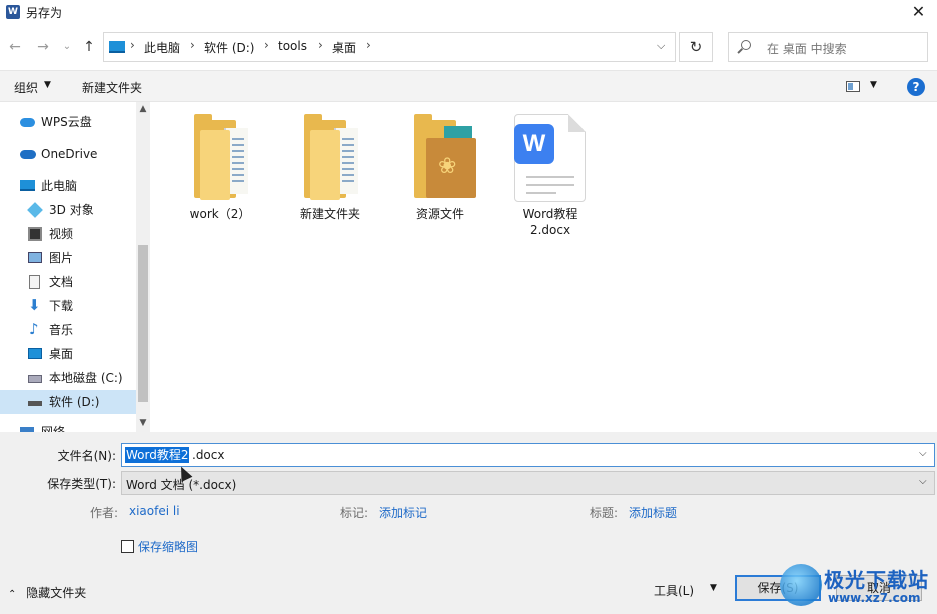  I want to click on sidebar-item-label: 图片, so click(61, 258).